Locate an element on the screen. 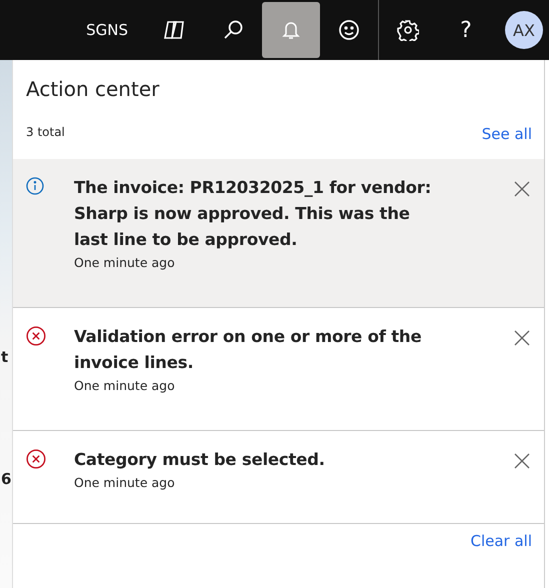 This screenshot has height=588, width=549. notification-message: The invoice: PR12032025_1 for vendor: Sharp is now approved. This was the last line to be approved. is located at coordinates (253, 214).